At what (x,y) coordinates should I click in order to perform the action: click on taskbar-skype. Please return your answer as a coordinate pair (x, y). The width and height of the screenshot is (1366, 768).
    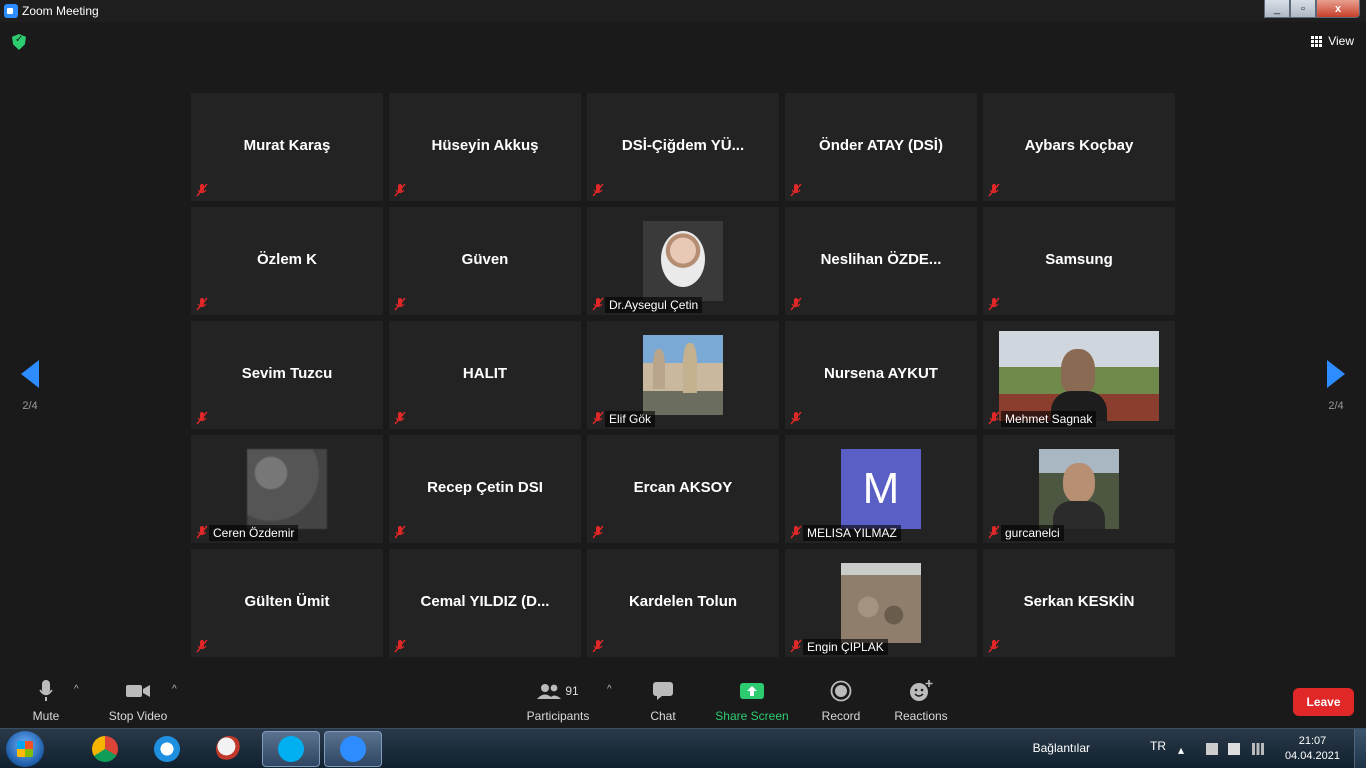
    Looking at the image, I should click on (291, 749).